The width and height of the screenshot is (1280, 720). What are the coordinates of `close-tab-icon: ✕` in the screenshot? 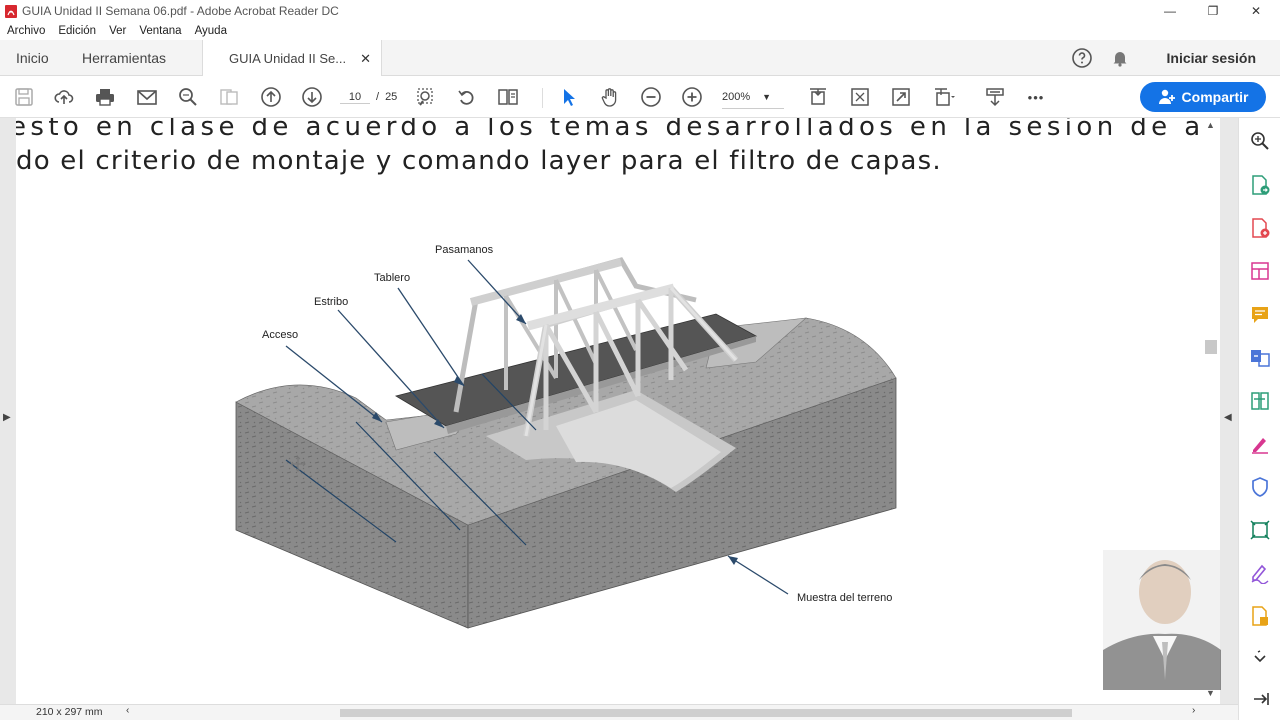 It's located at (365, 59).